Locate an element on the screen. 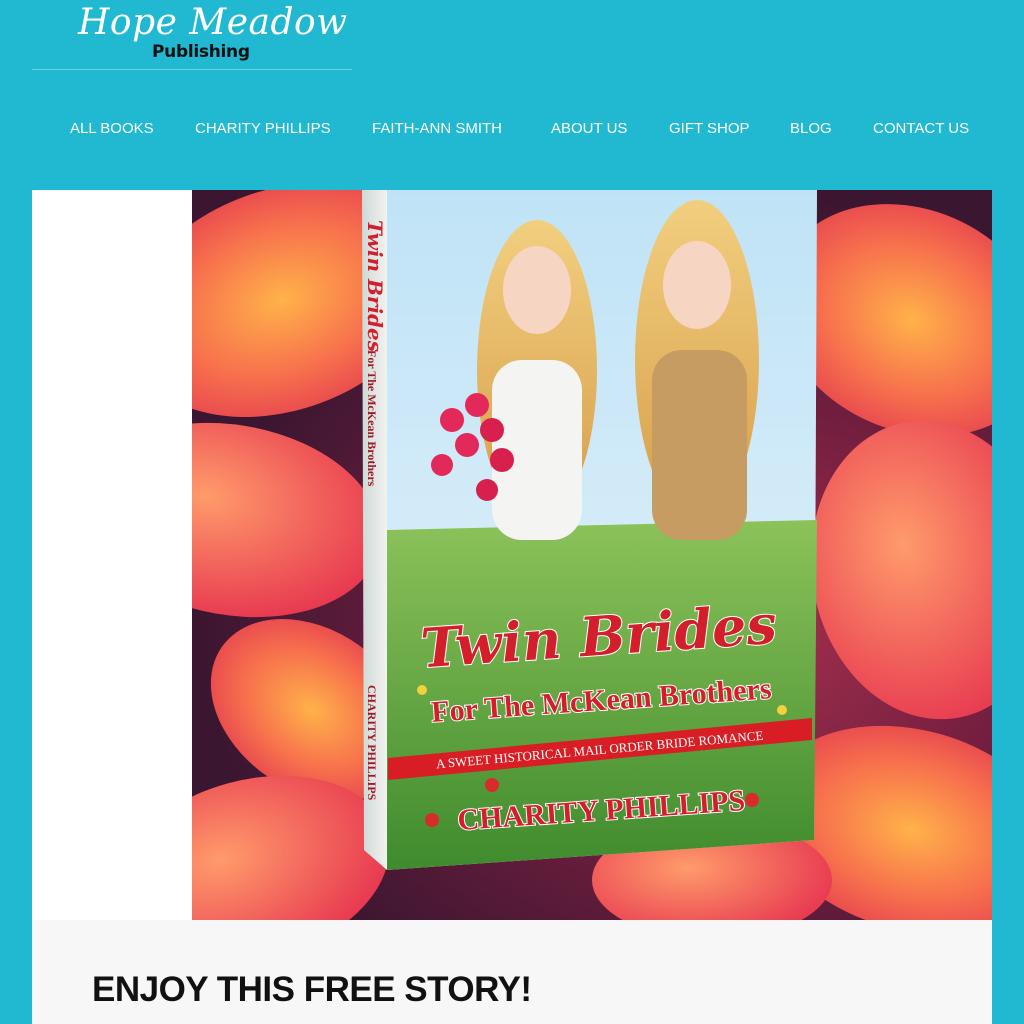 The width and height of the screenshot is (1024, 1024). nav-contact-us: CONTACT US is located at coordinates (921, 128).